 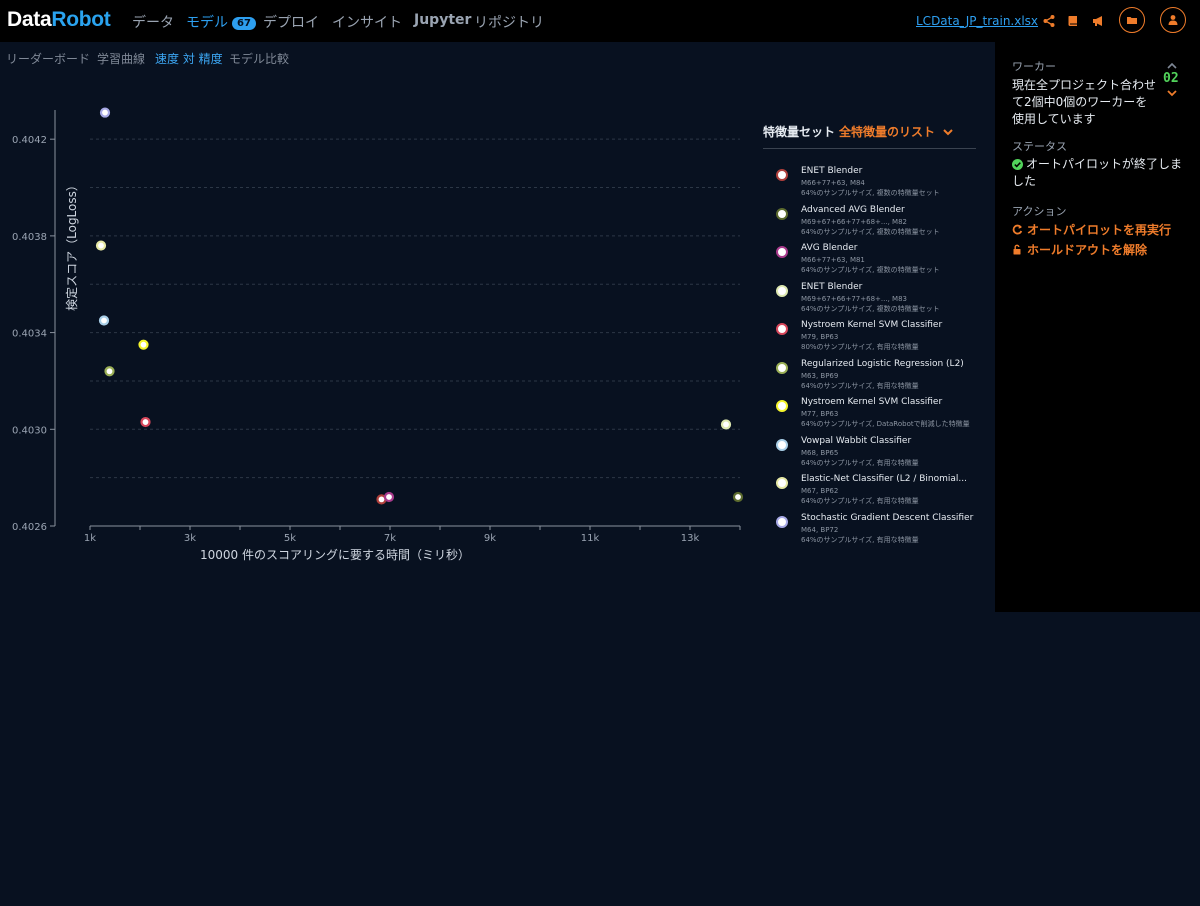 I want to click on legend-model-name: AVG Blender, so click(x=829, y=248).